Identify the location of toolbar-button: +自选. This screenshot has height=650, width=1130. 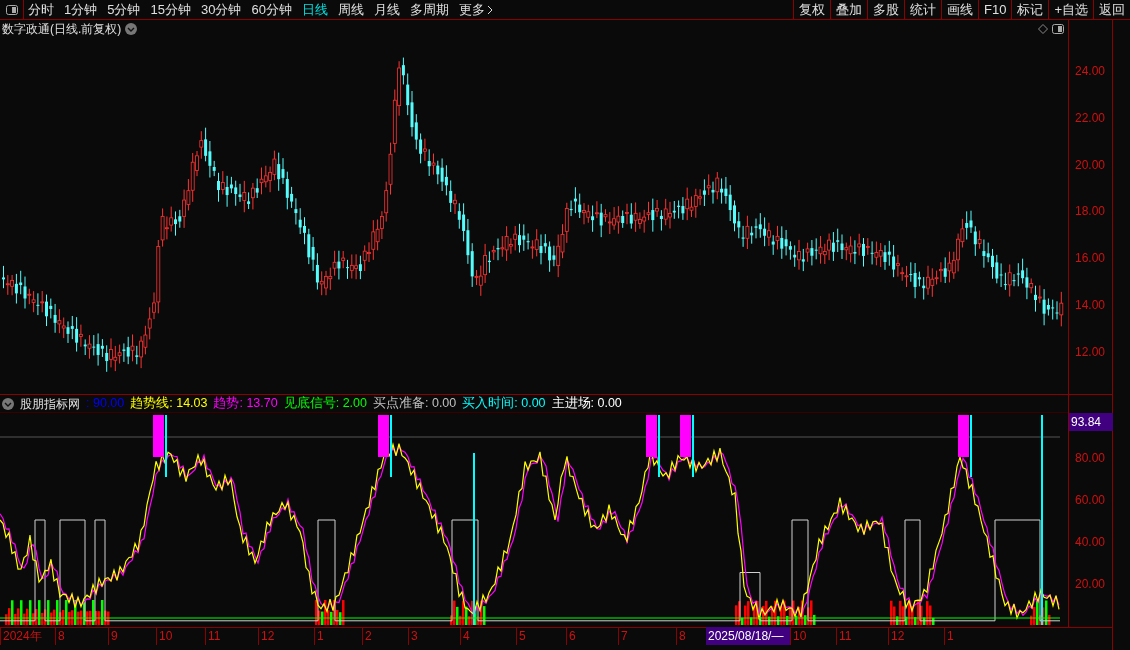
(1070, 9).